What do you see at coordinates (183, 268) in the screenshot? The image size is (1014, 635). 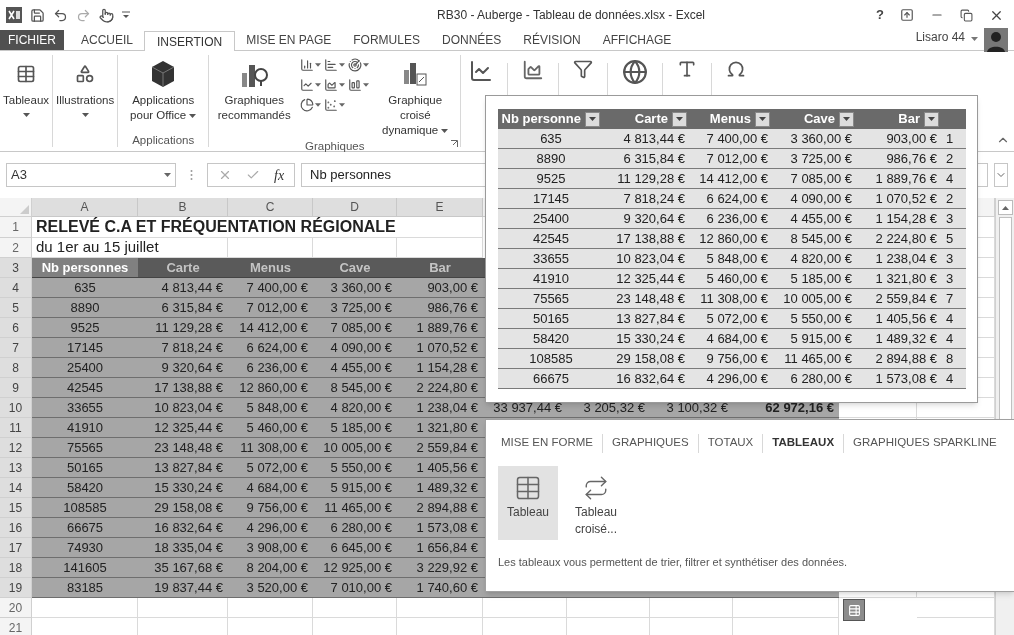 I see `table-header-cell: Carte` at bounding box center [183, 268].